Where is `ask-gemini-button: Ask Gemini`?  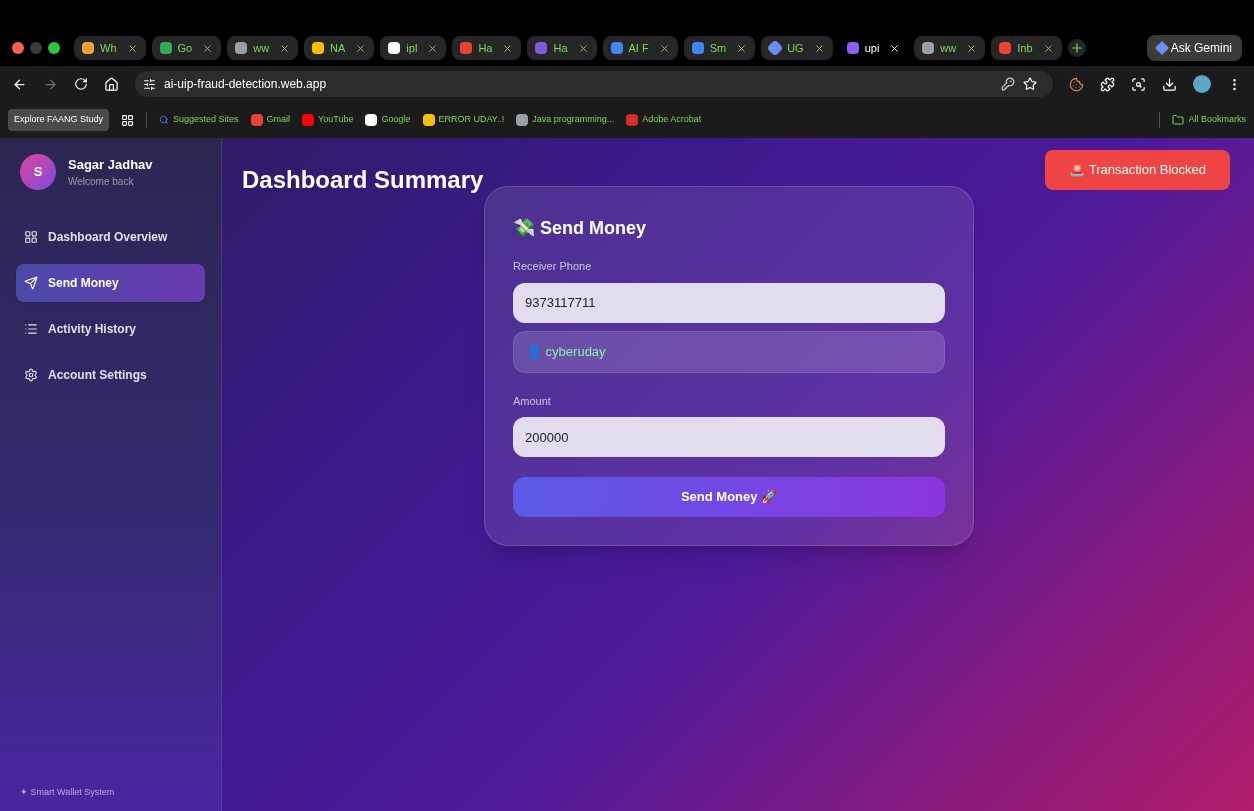 ask-gemini-button: Ask Gemini is located at coordinates (1194, 48).